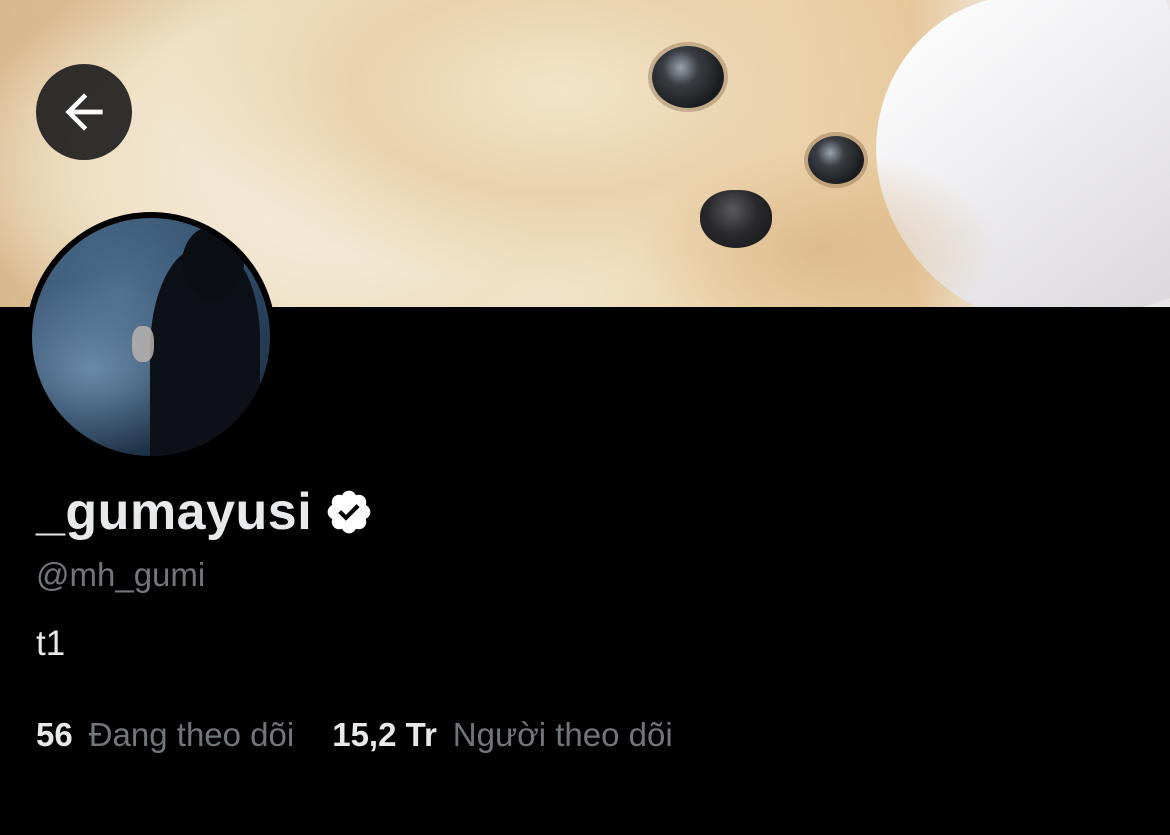 The image size is (1170, 835). Describe the element at coordinates (836, 160) in the screenshot. I see `dog-right-eye` at that location.